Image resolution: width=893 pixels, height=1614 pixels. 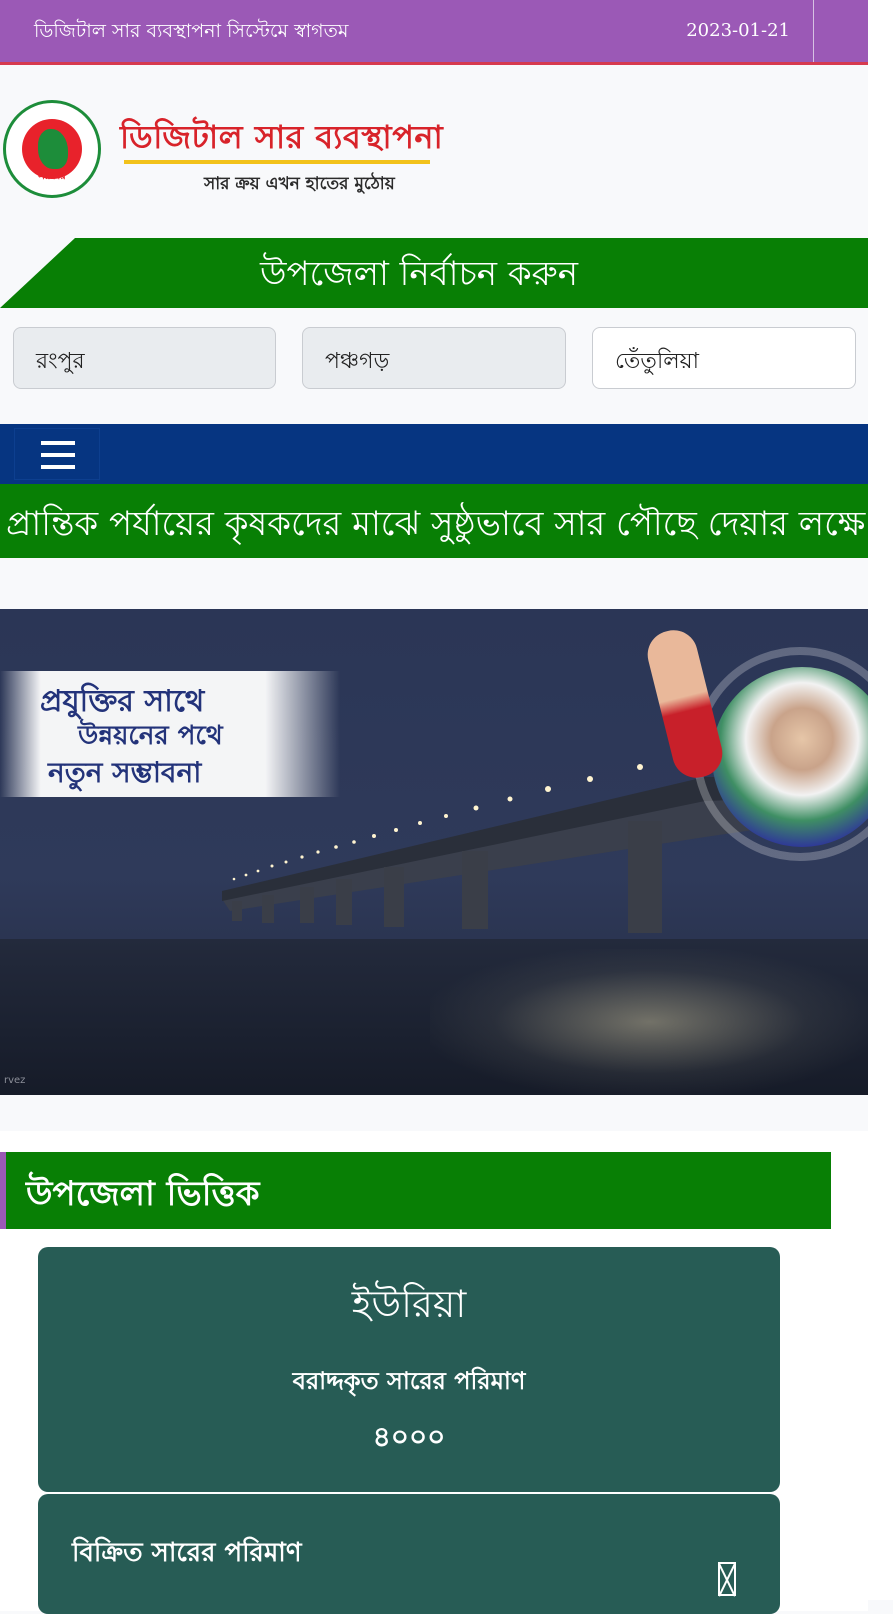 What do you see at coordinates (880, 800) in the screenshot?
I see `page-edge` at bounding box center [880, 800].